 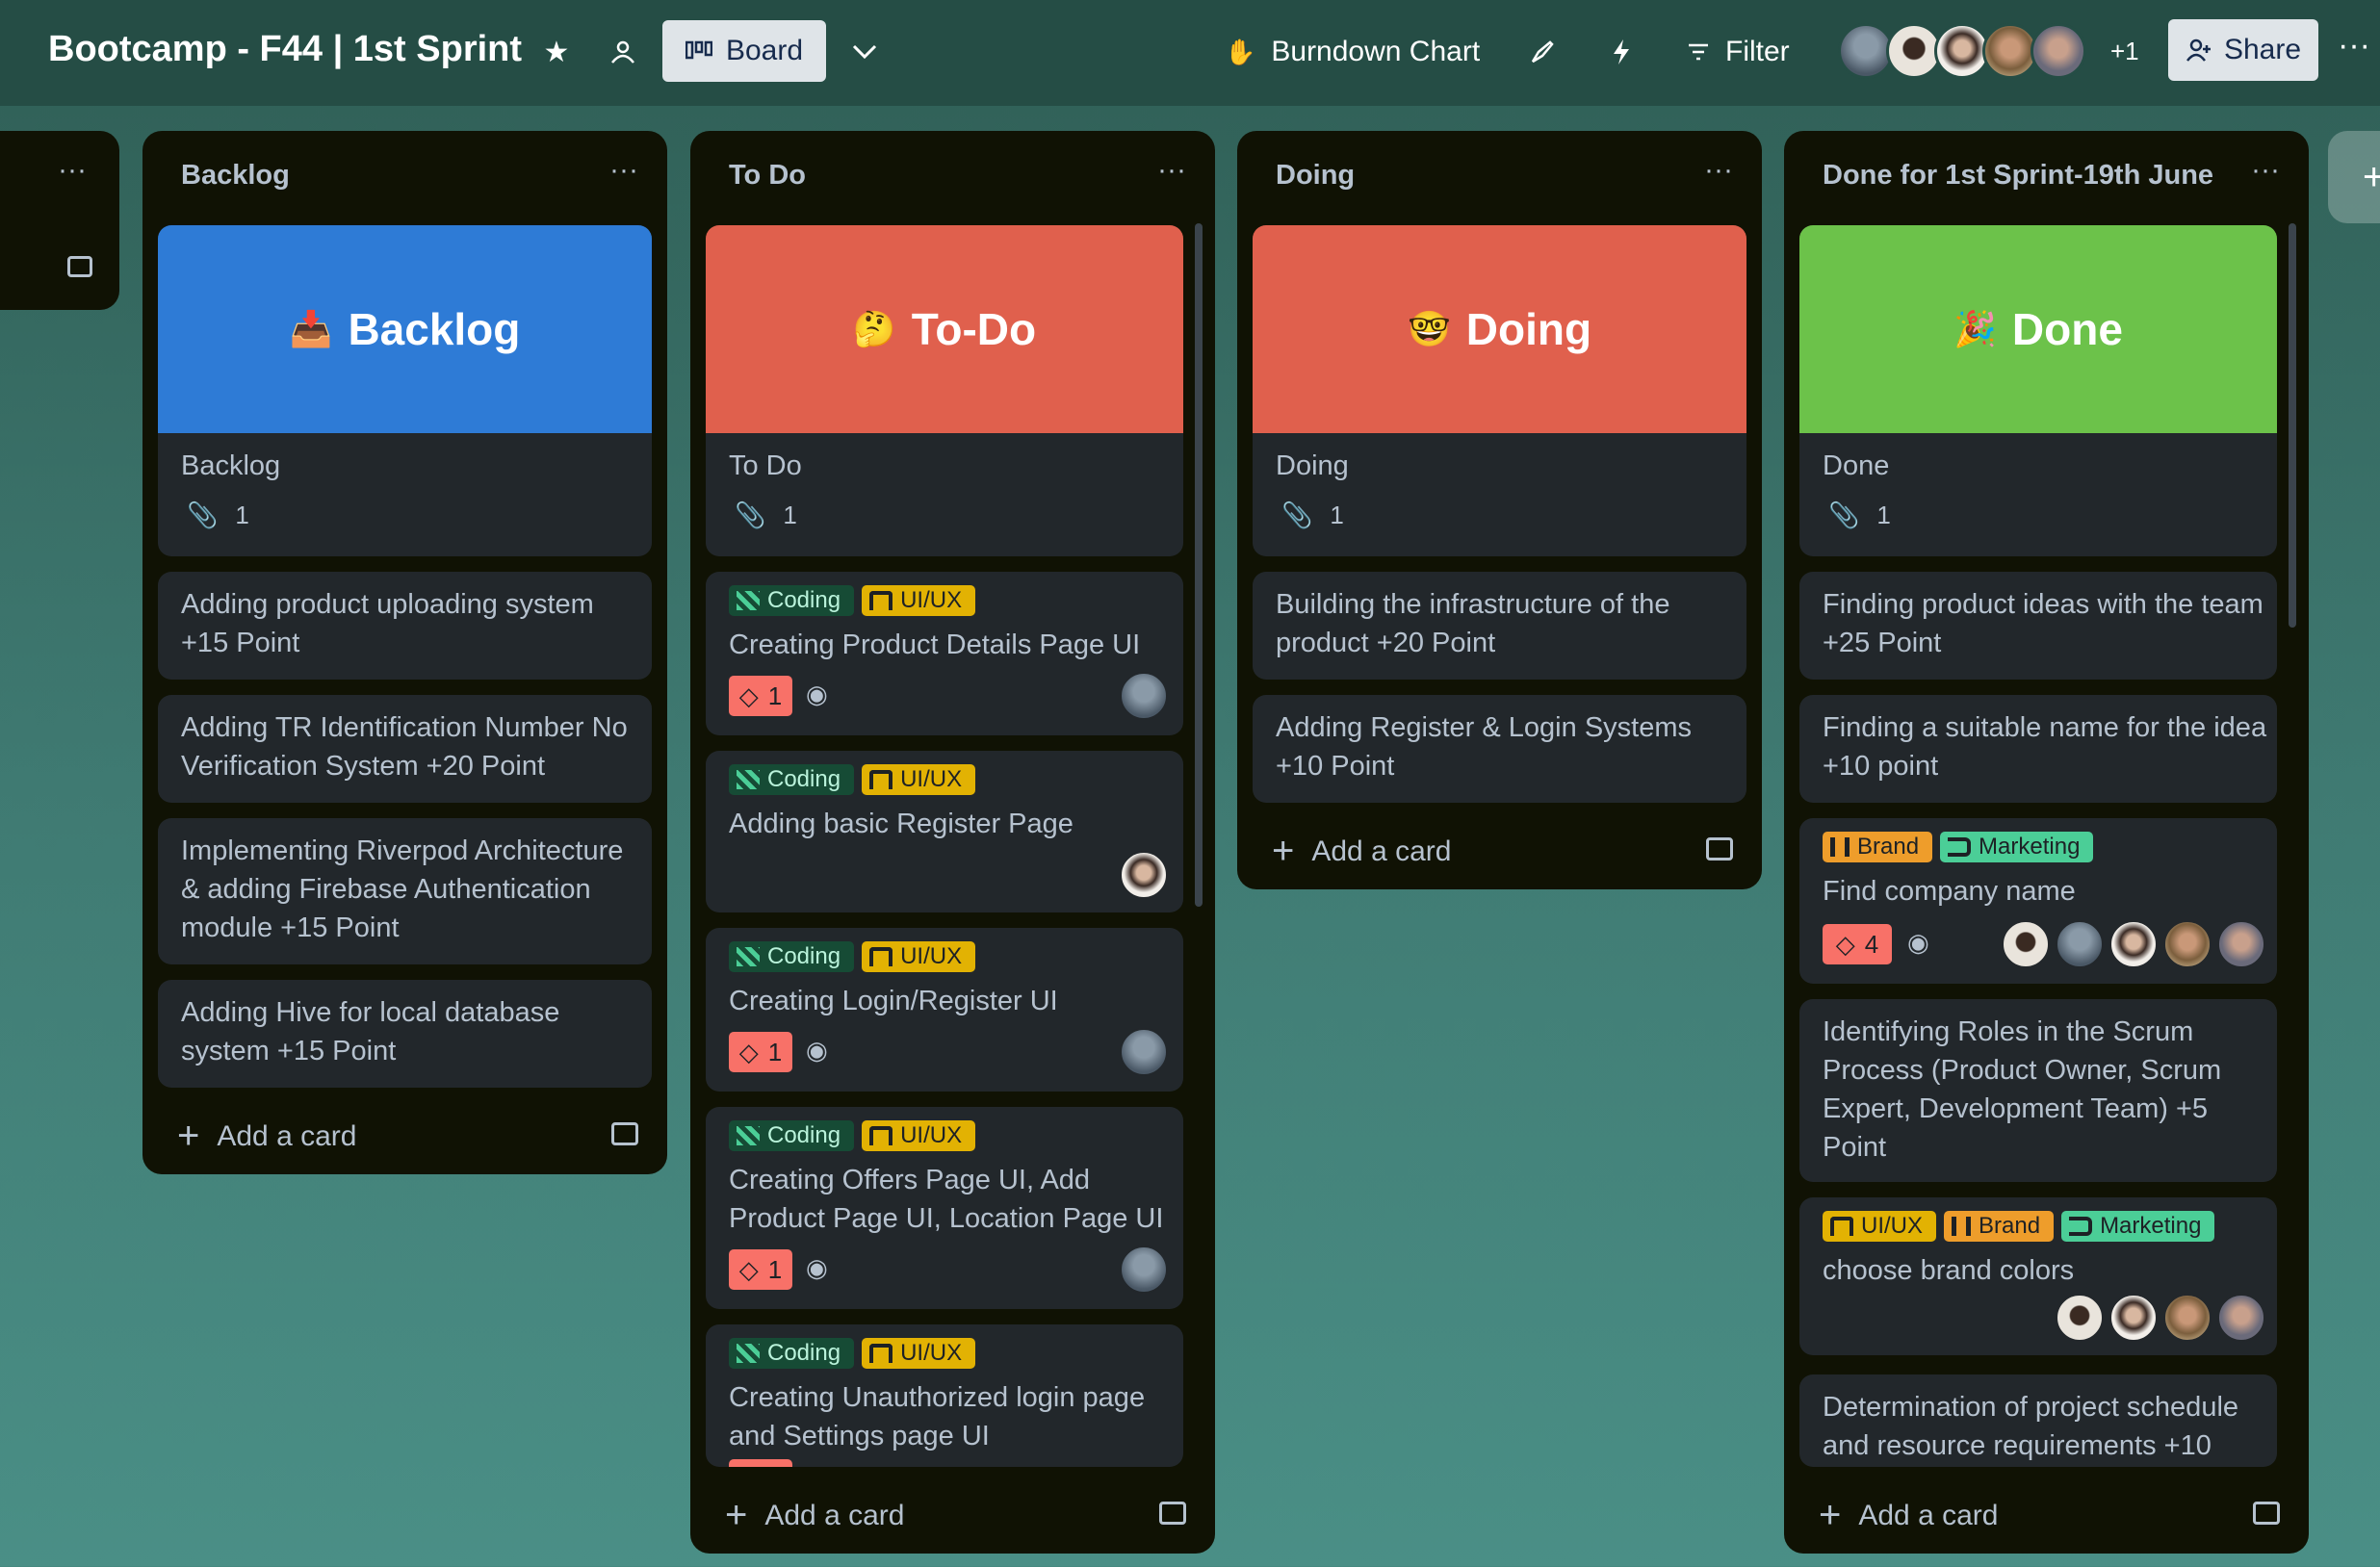 What do you see at coordinates (1622, 52) in the screenshot?
I see `automation-lightning-icon` at bounding box center [1622, 52].